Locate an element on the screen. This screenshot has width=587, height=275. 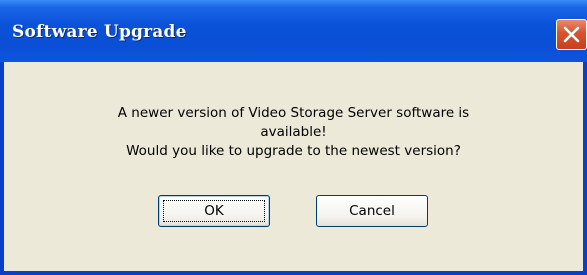
cancel-button-label: Cancel is located at coordinates (372, 211).